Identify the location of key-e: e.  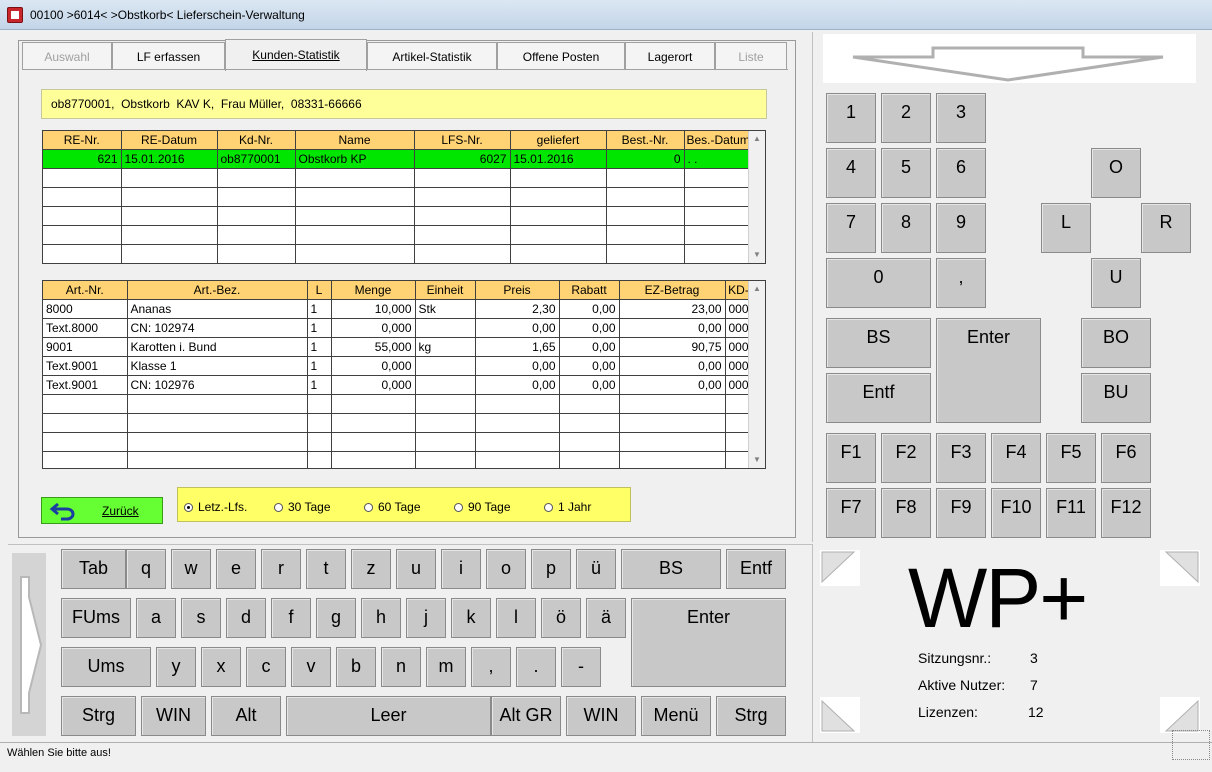
(236, 569).